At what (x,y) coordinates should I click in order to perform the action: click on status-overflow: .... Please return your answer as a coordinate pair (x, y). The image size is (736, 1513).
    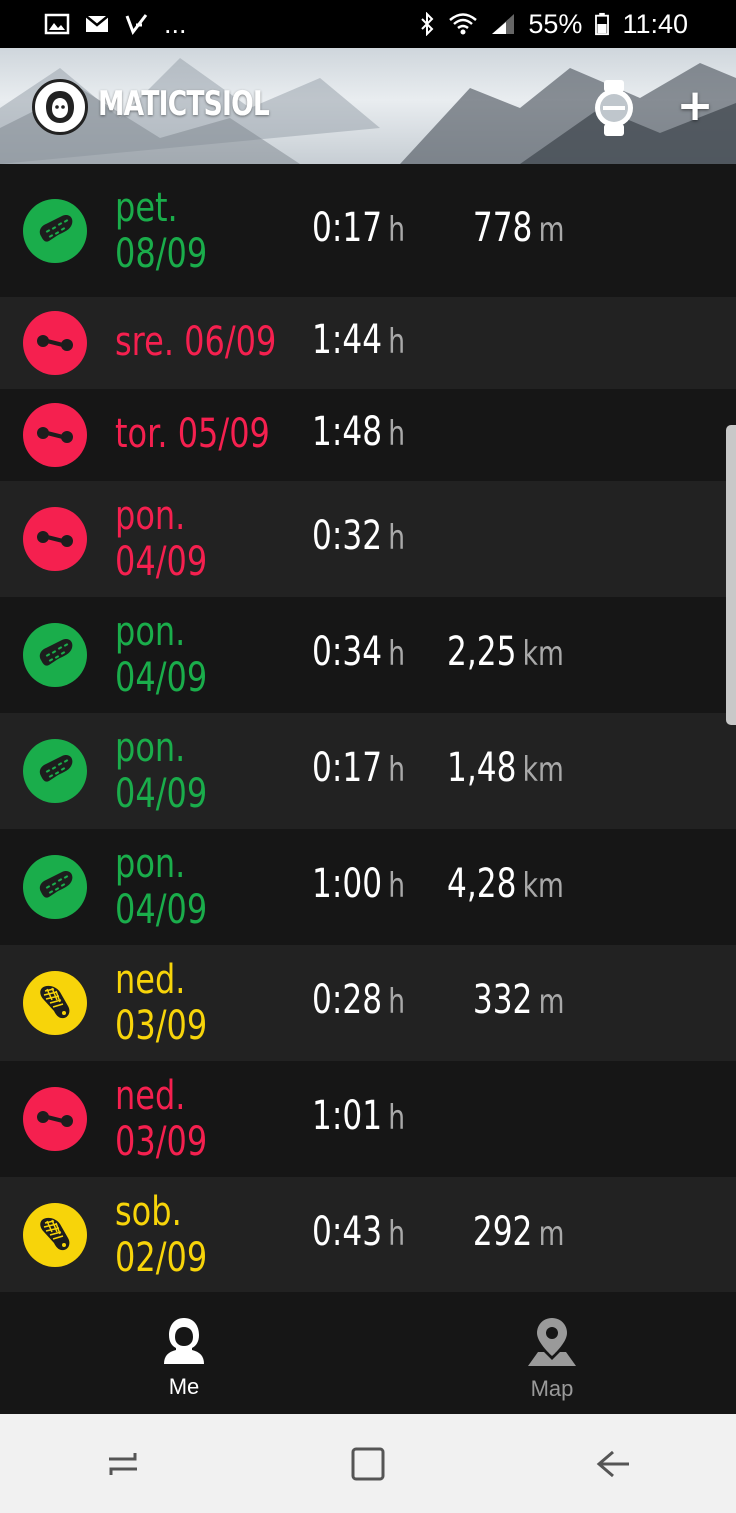
    Looking at the image, I should click on (175, 23).